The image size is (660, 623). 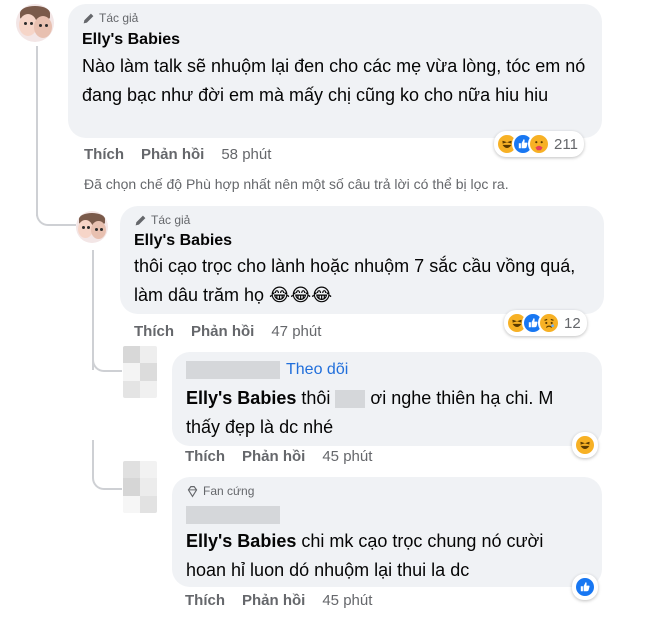 What do you see at coordinates (37, 131) in the screenshot?
I see `thread-line-main` at bounding box center [37, 131].